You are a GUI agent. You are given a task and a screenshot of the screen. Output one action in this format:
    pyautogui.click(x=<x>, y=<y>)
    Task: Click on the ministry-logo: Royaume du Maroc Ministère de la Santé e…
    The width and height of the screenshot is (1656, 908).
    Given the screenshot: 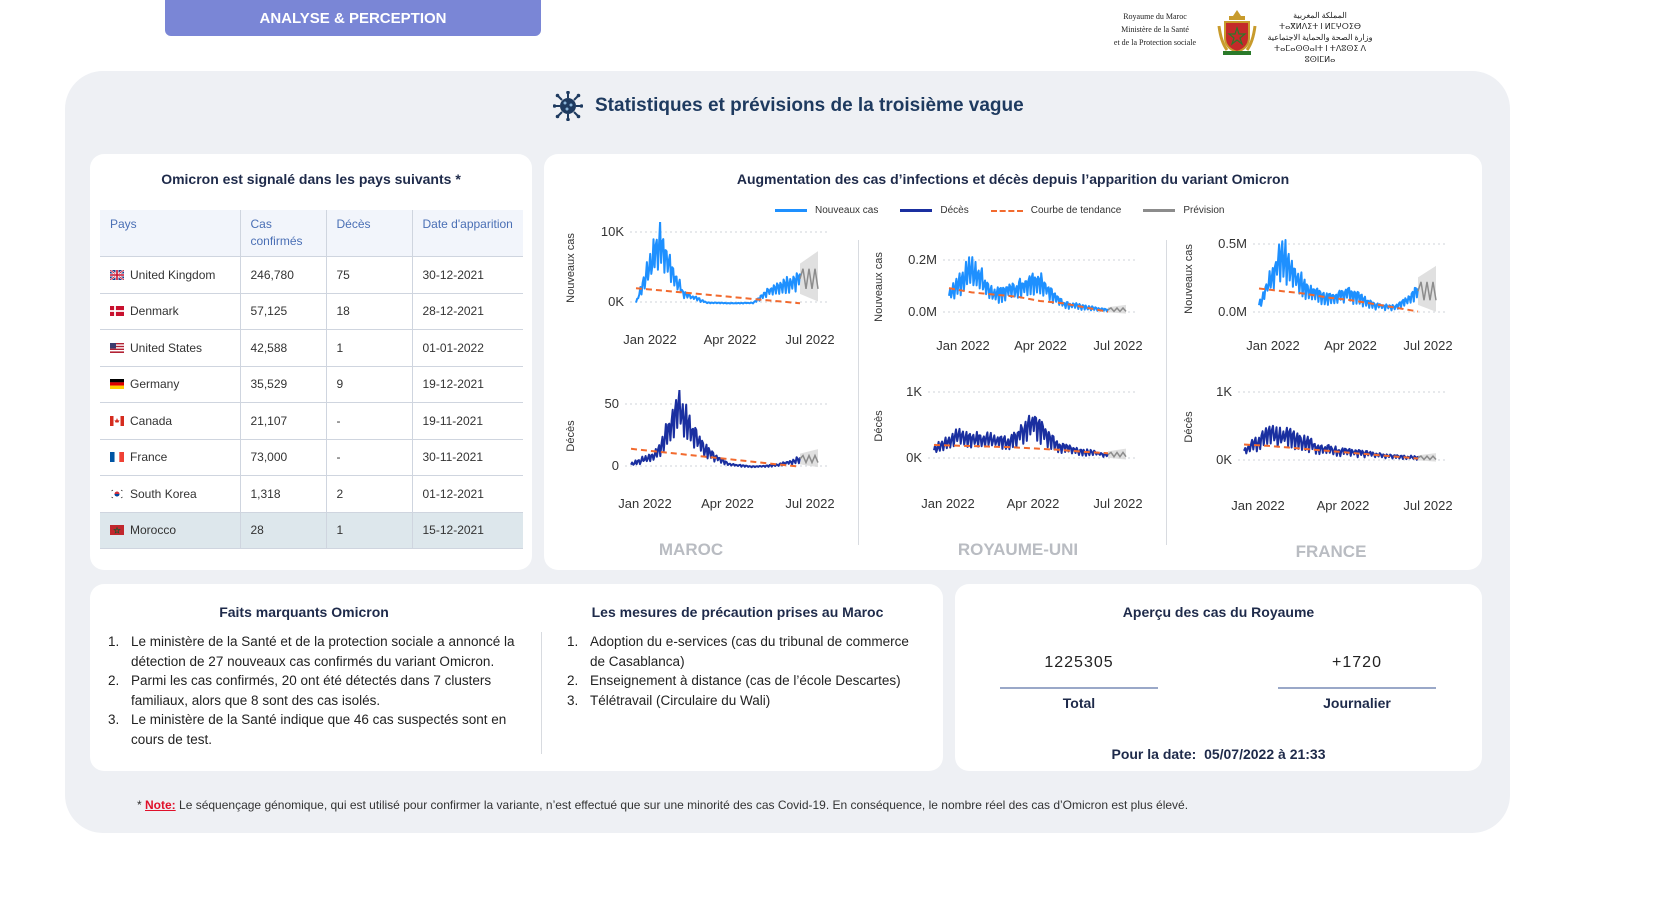 What is the action you would take?
    pyautogui.click(x=1240, y=36)
    